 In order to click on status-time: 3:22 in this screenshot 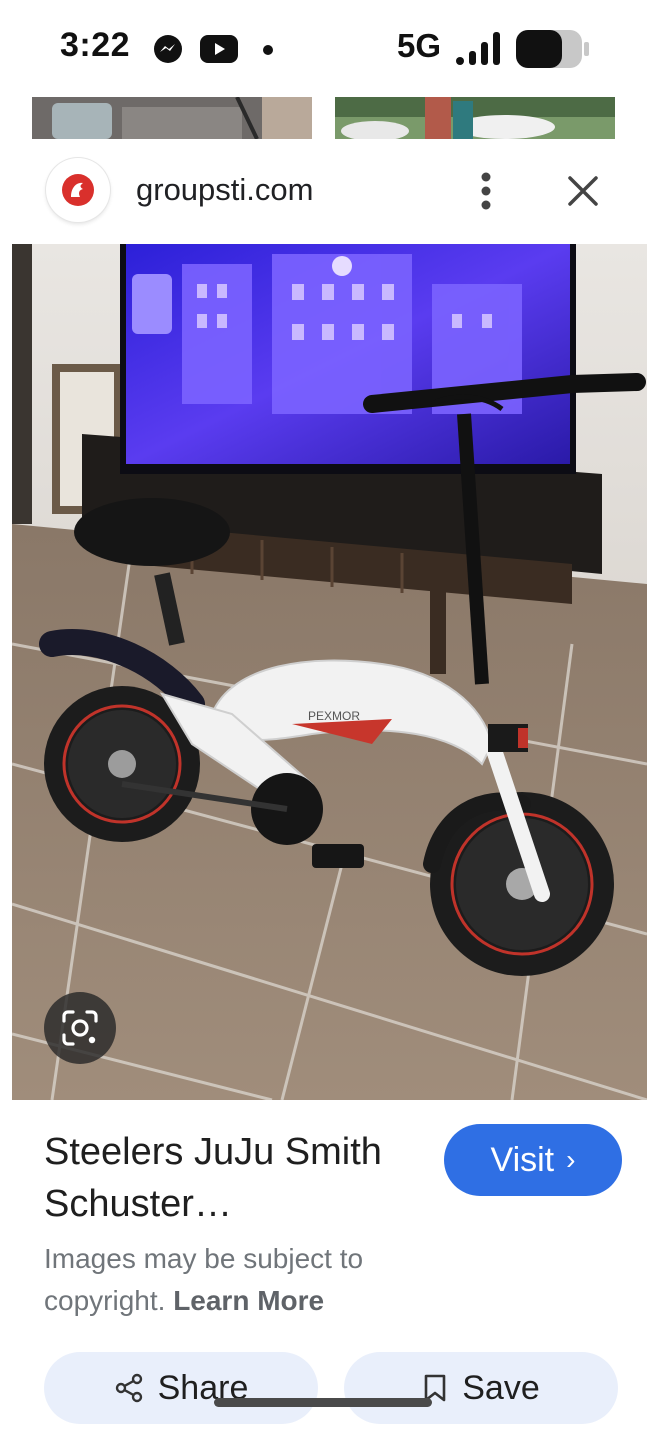, I will do `click(95, 45)`.